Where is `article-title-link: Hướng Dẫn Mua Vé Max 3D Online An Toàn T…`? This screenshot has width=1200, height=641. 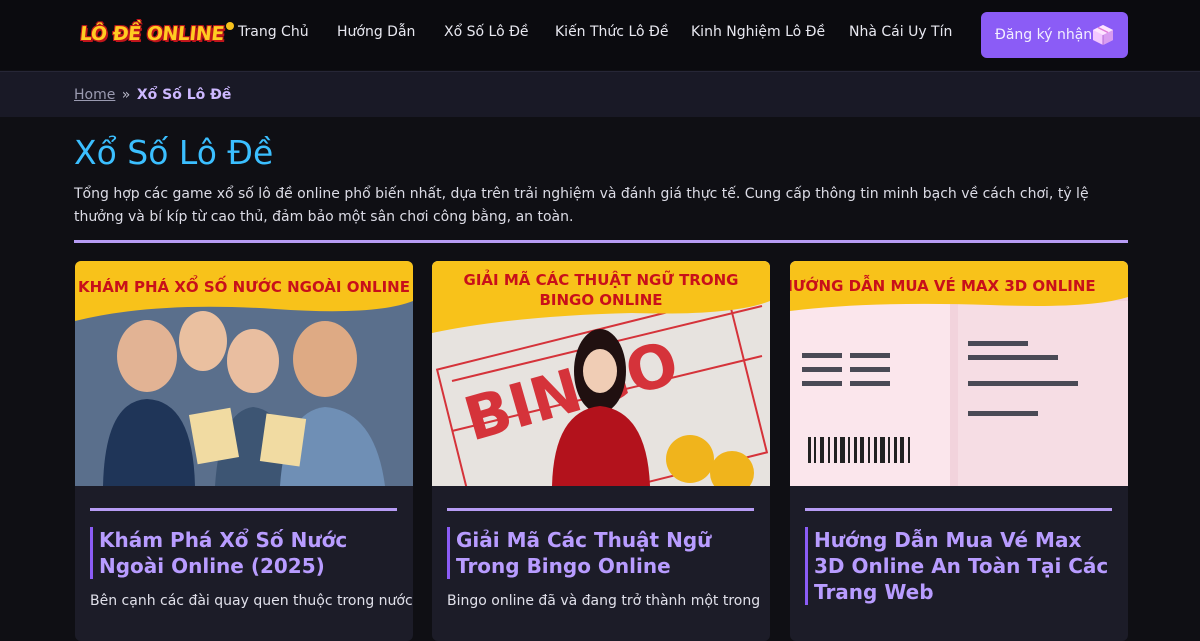
article-title-link: Hướng Dẫn Mua Vé Max 3D Online An Toàn T… is located at coordinates (960, 566).